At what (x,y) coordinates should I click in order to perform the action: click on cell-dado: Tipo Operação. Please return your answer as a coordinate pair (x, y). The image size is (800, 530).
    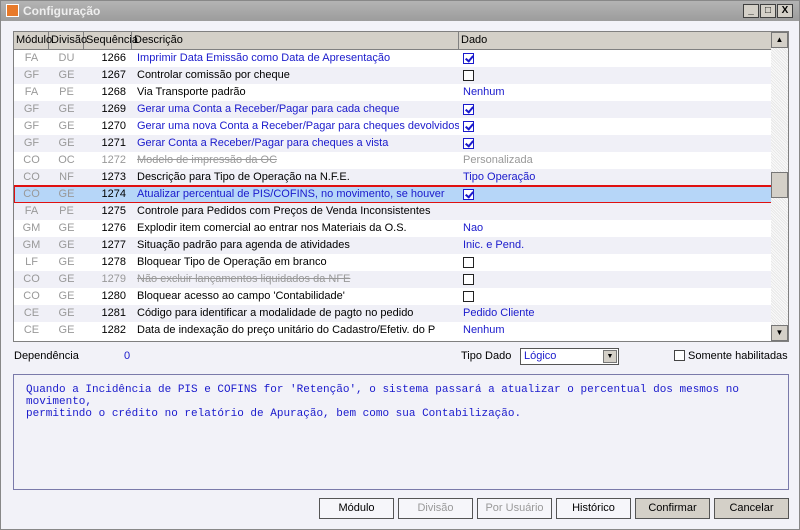
    Looking at the image, I should click on (499, 177).